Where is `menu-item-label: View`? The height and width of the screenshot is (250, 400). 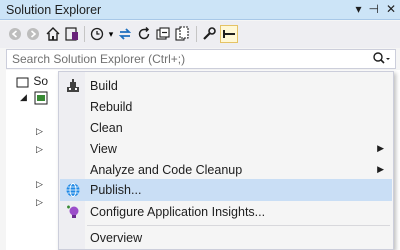 menu-item-label: View is located at coordinates (103, 149).